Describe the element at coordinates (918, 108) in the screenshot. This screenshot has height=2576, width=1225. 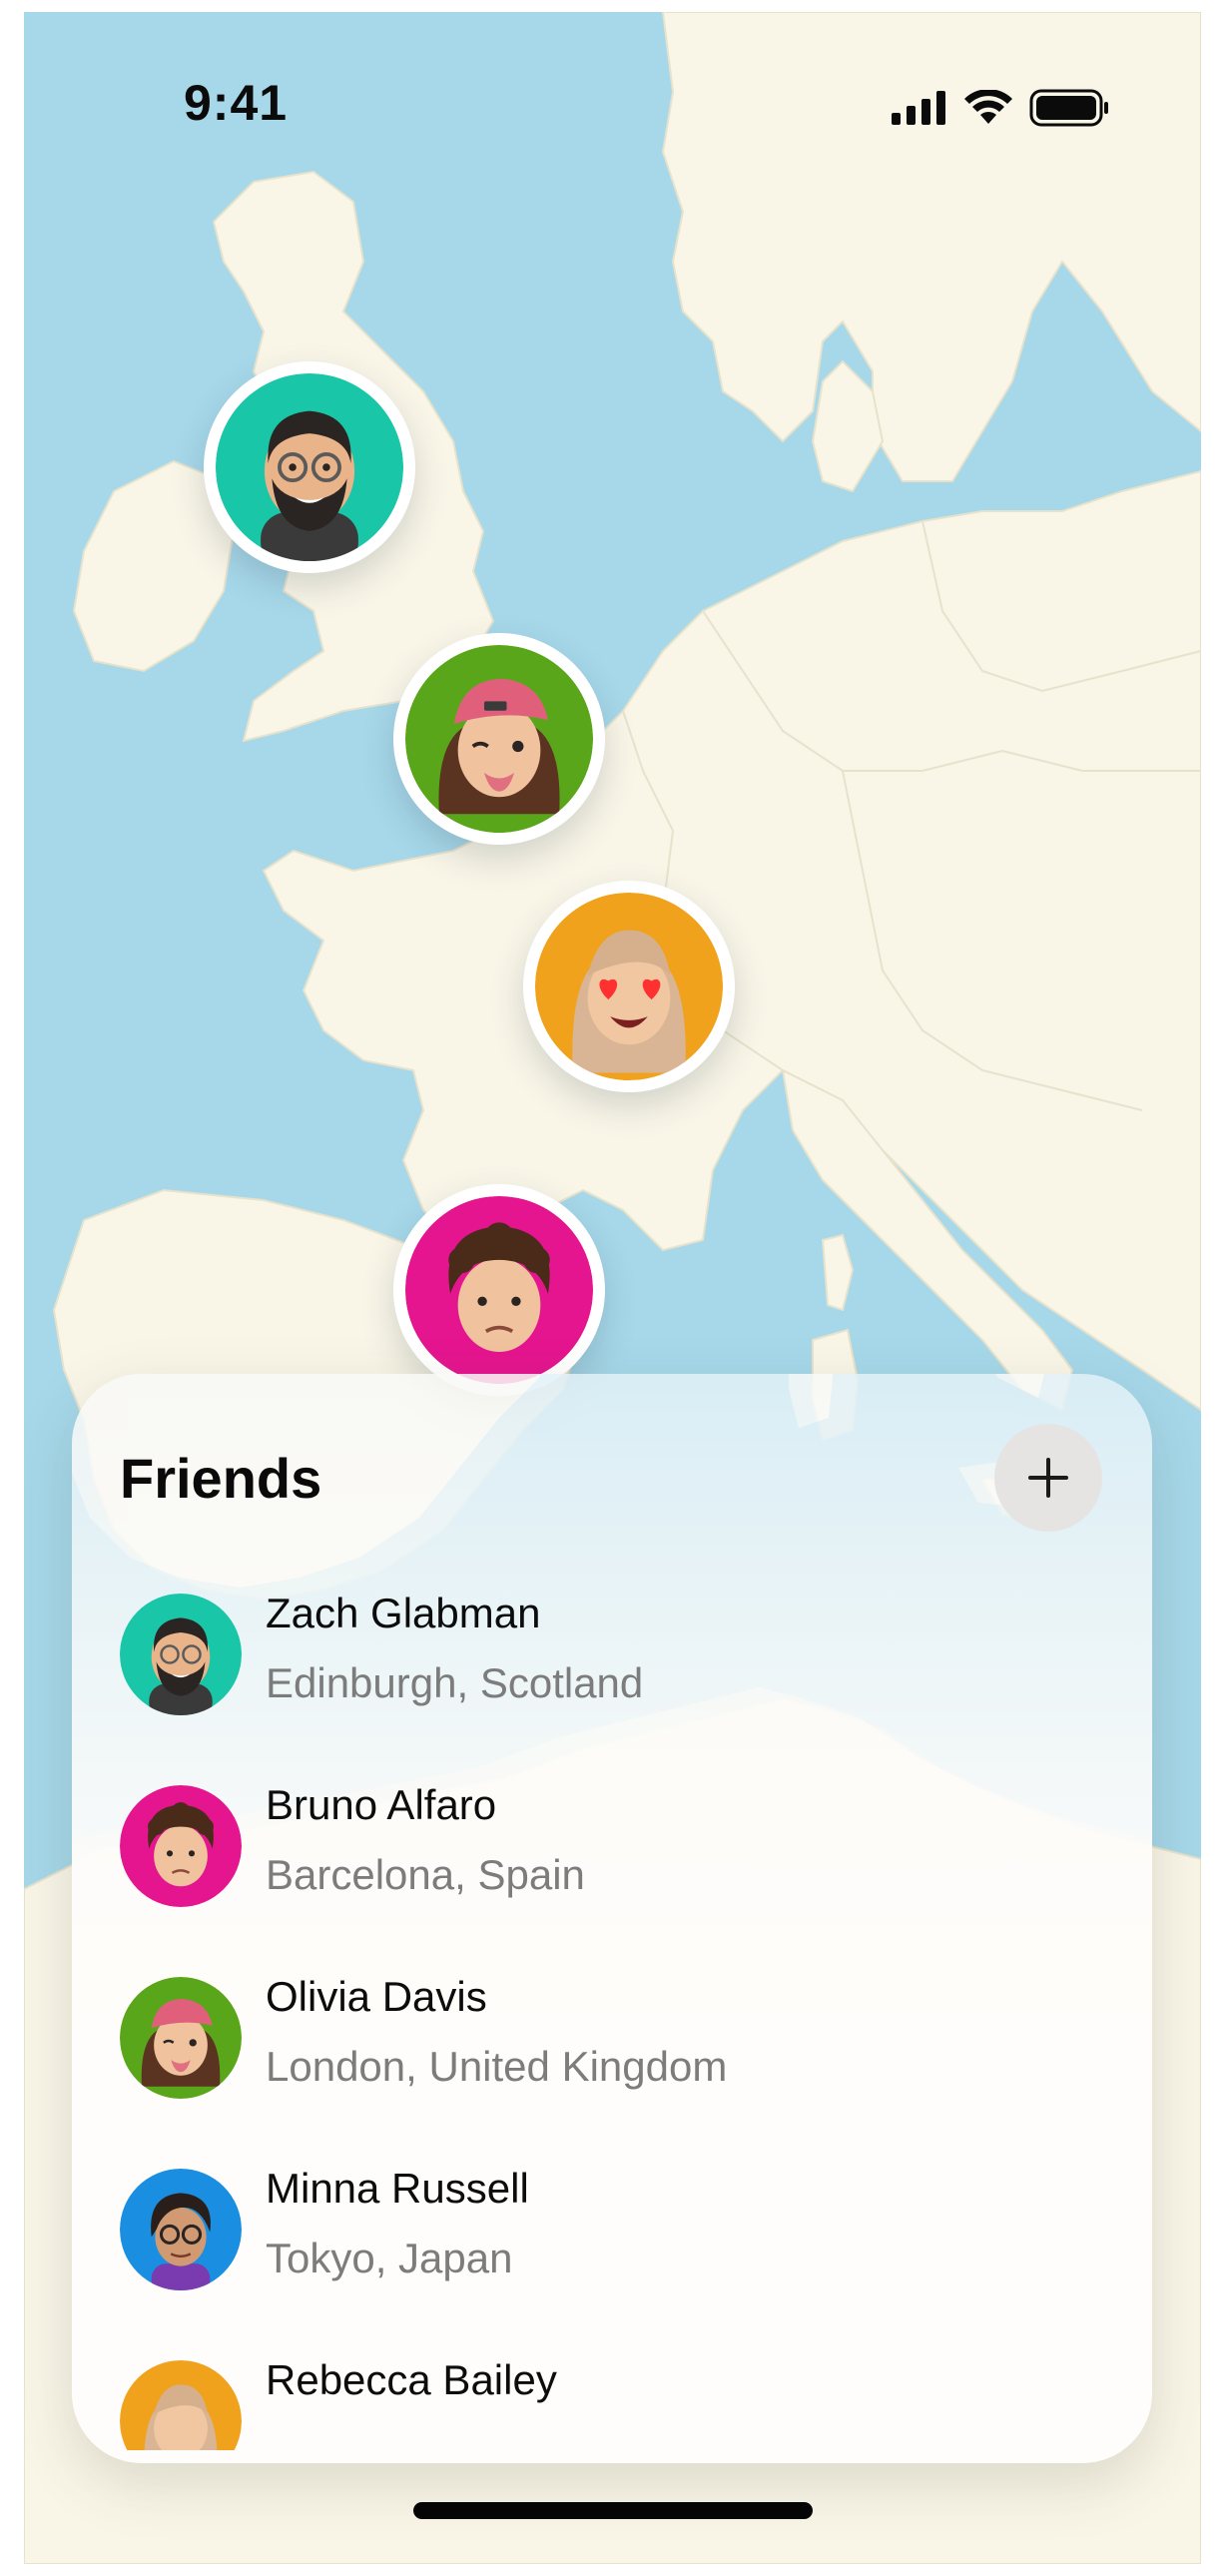
I see `cellular-signal-icon` at that location.